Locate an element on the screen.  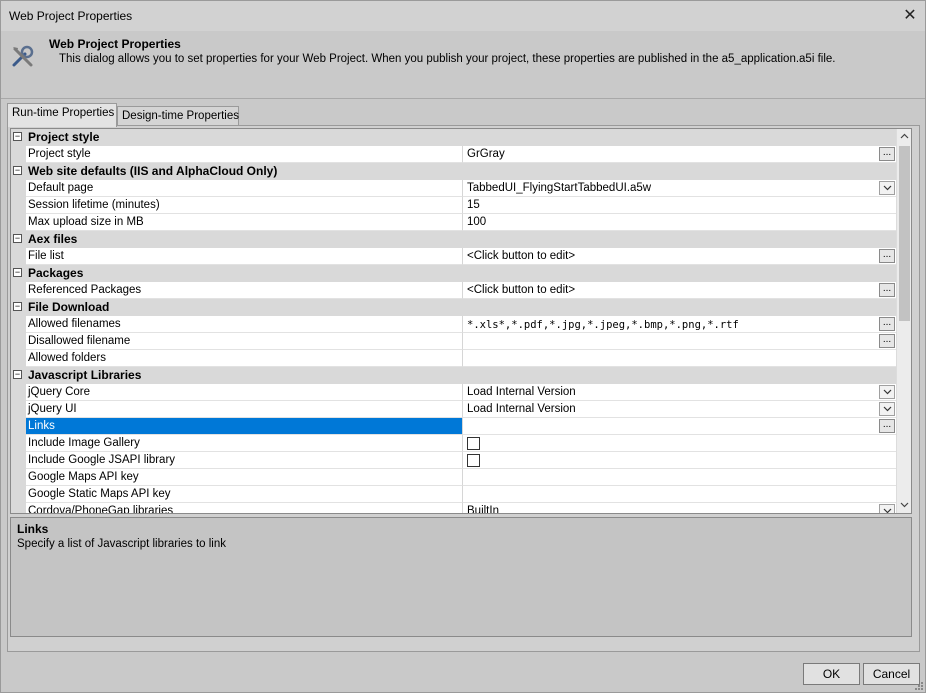
include-google-jsapi-checkbox is located at coordinates (473, 460).